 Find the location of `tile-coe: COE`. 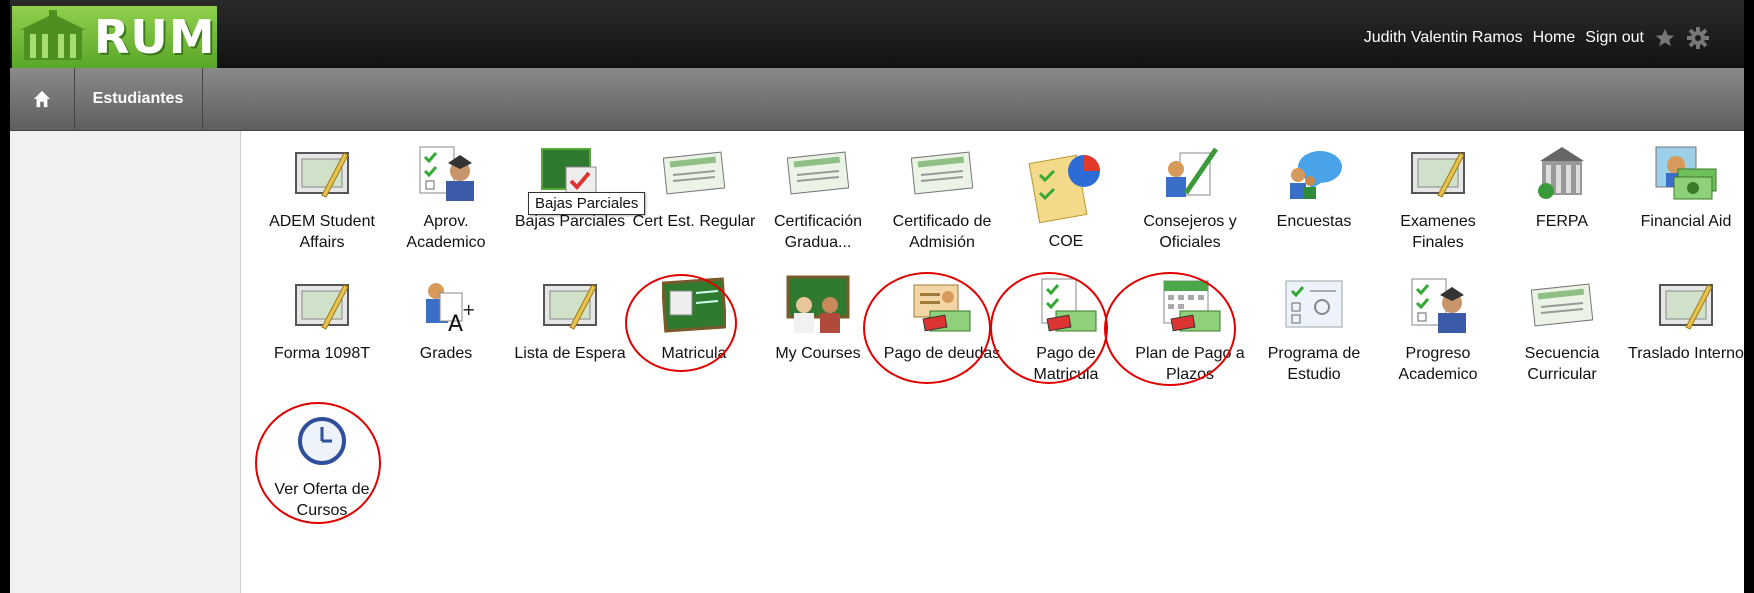

tile-coe: COE is located at coordinates (1066, 198).